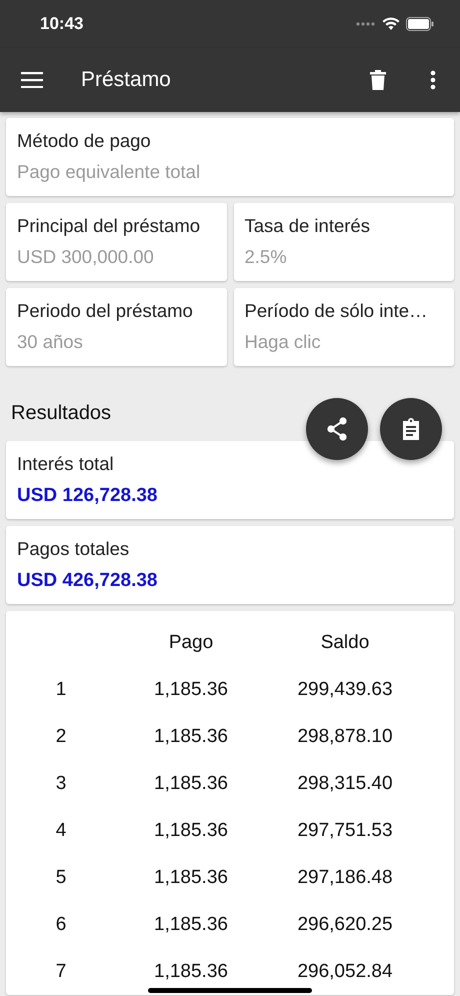  I want to click on signal-icon, so click(366, 24).